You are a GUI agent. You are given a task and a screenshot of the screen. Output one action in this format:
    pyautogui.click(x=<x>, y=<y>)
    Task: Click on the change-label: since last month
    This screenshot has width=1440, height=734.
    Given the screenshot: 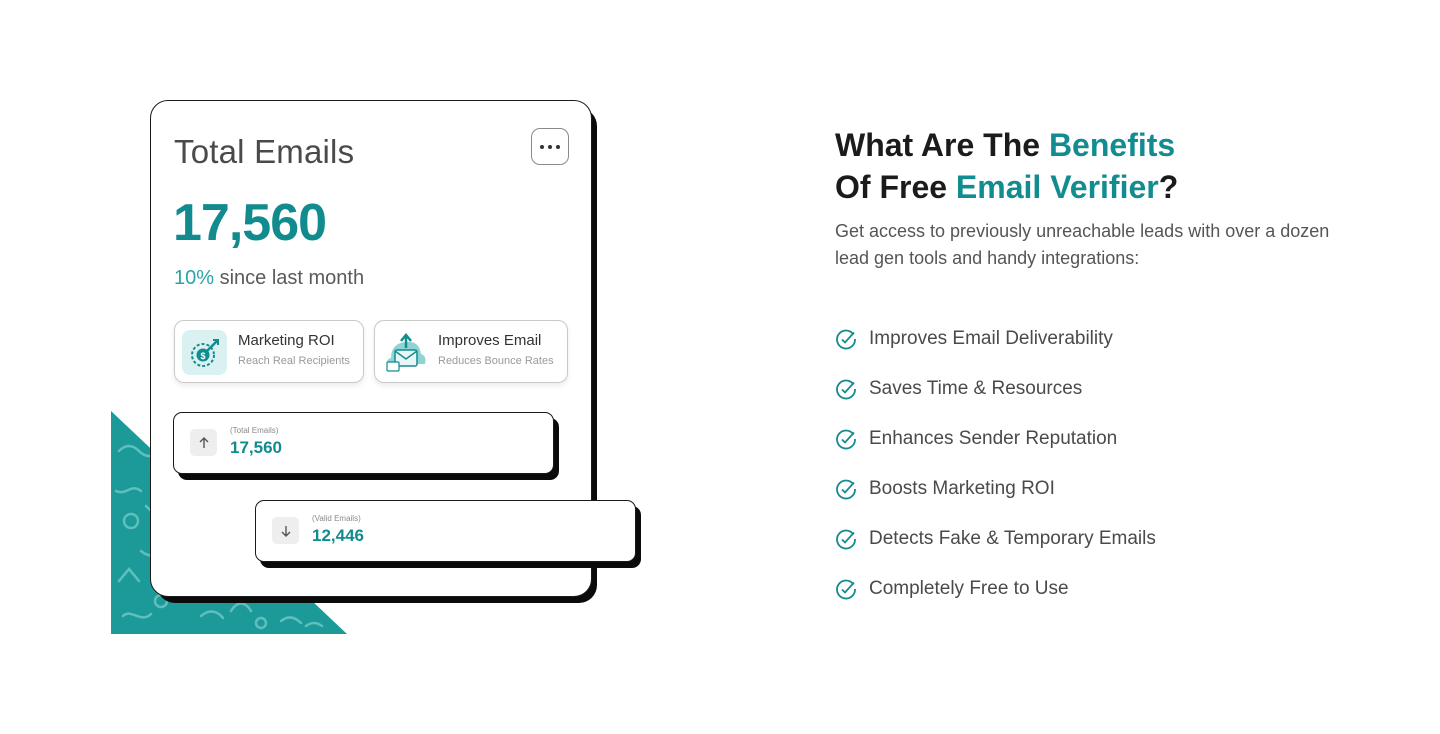 What is the action you would take?
    pyautogui.click(x=292, y=278)
    